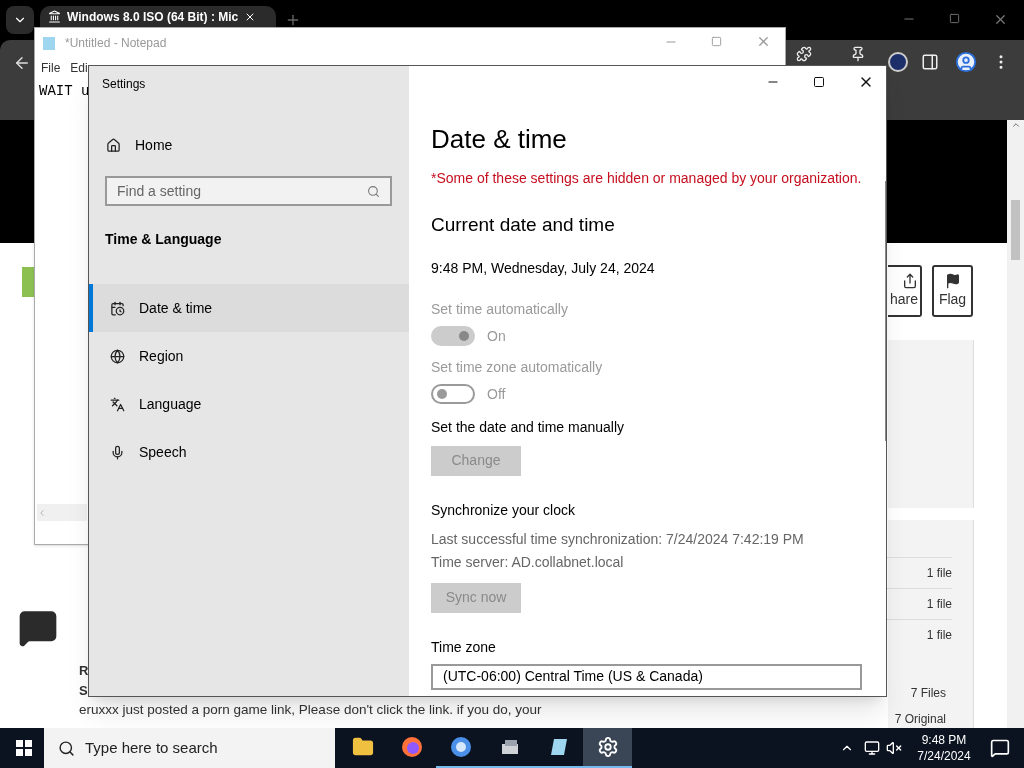  Describe the element at coordinates (24, 748) in the screenshot. I see `start-icon` at that location.